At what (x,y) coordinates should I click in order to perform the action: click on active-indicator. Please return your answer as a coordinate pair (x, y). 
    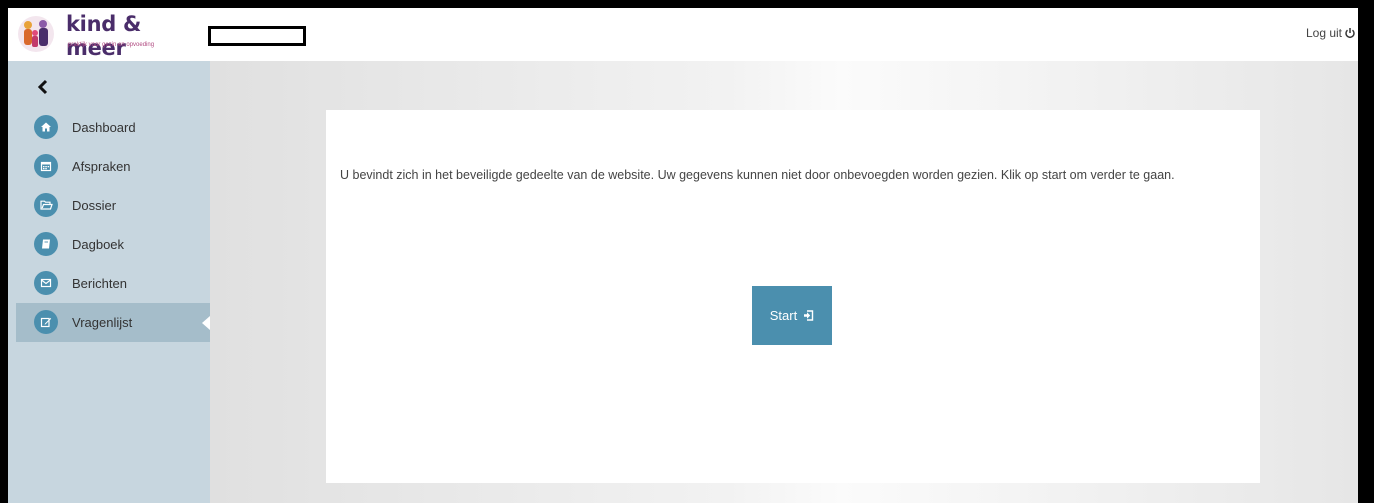
    Looking at the image, I should click on (206, 323).